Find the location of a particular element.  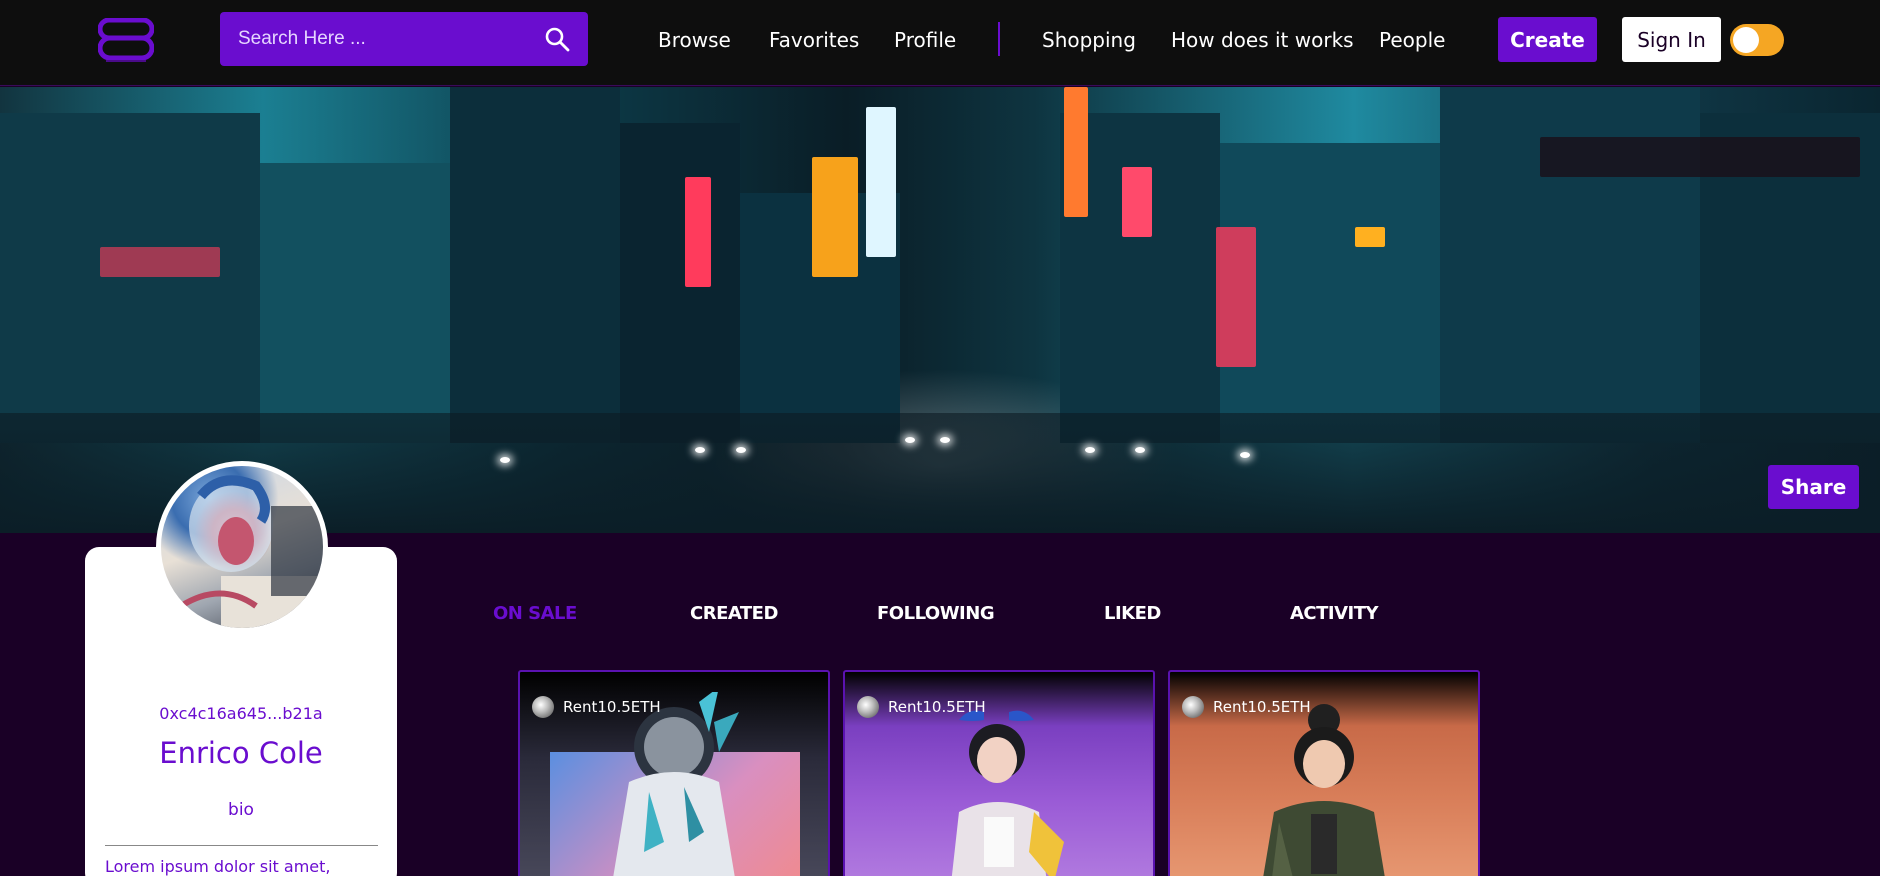

create-button: Create is located at coordinates (1547, 39).